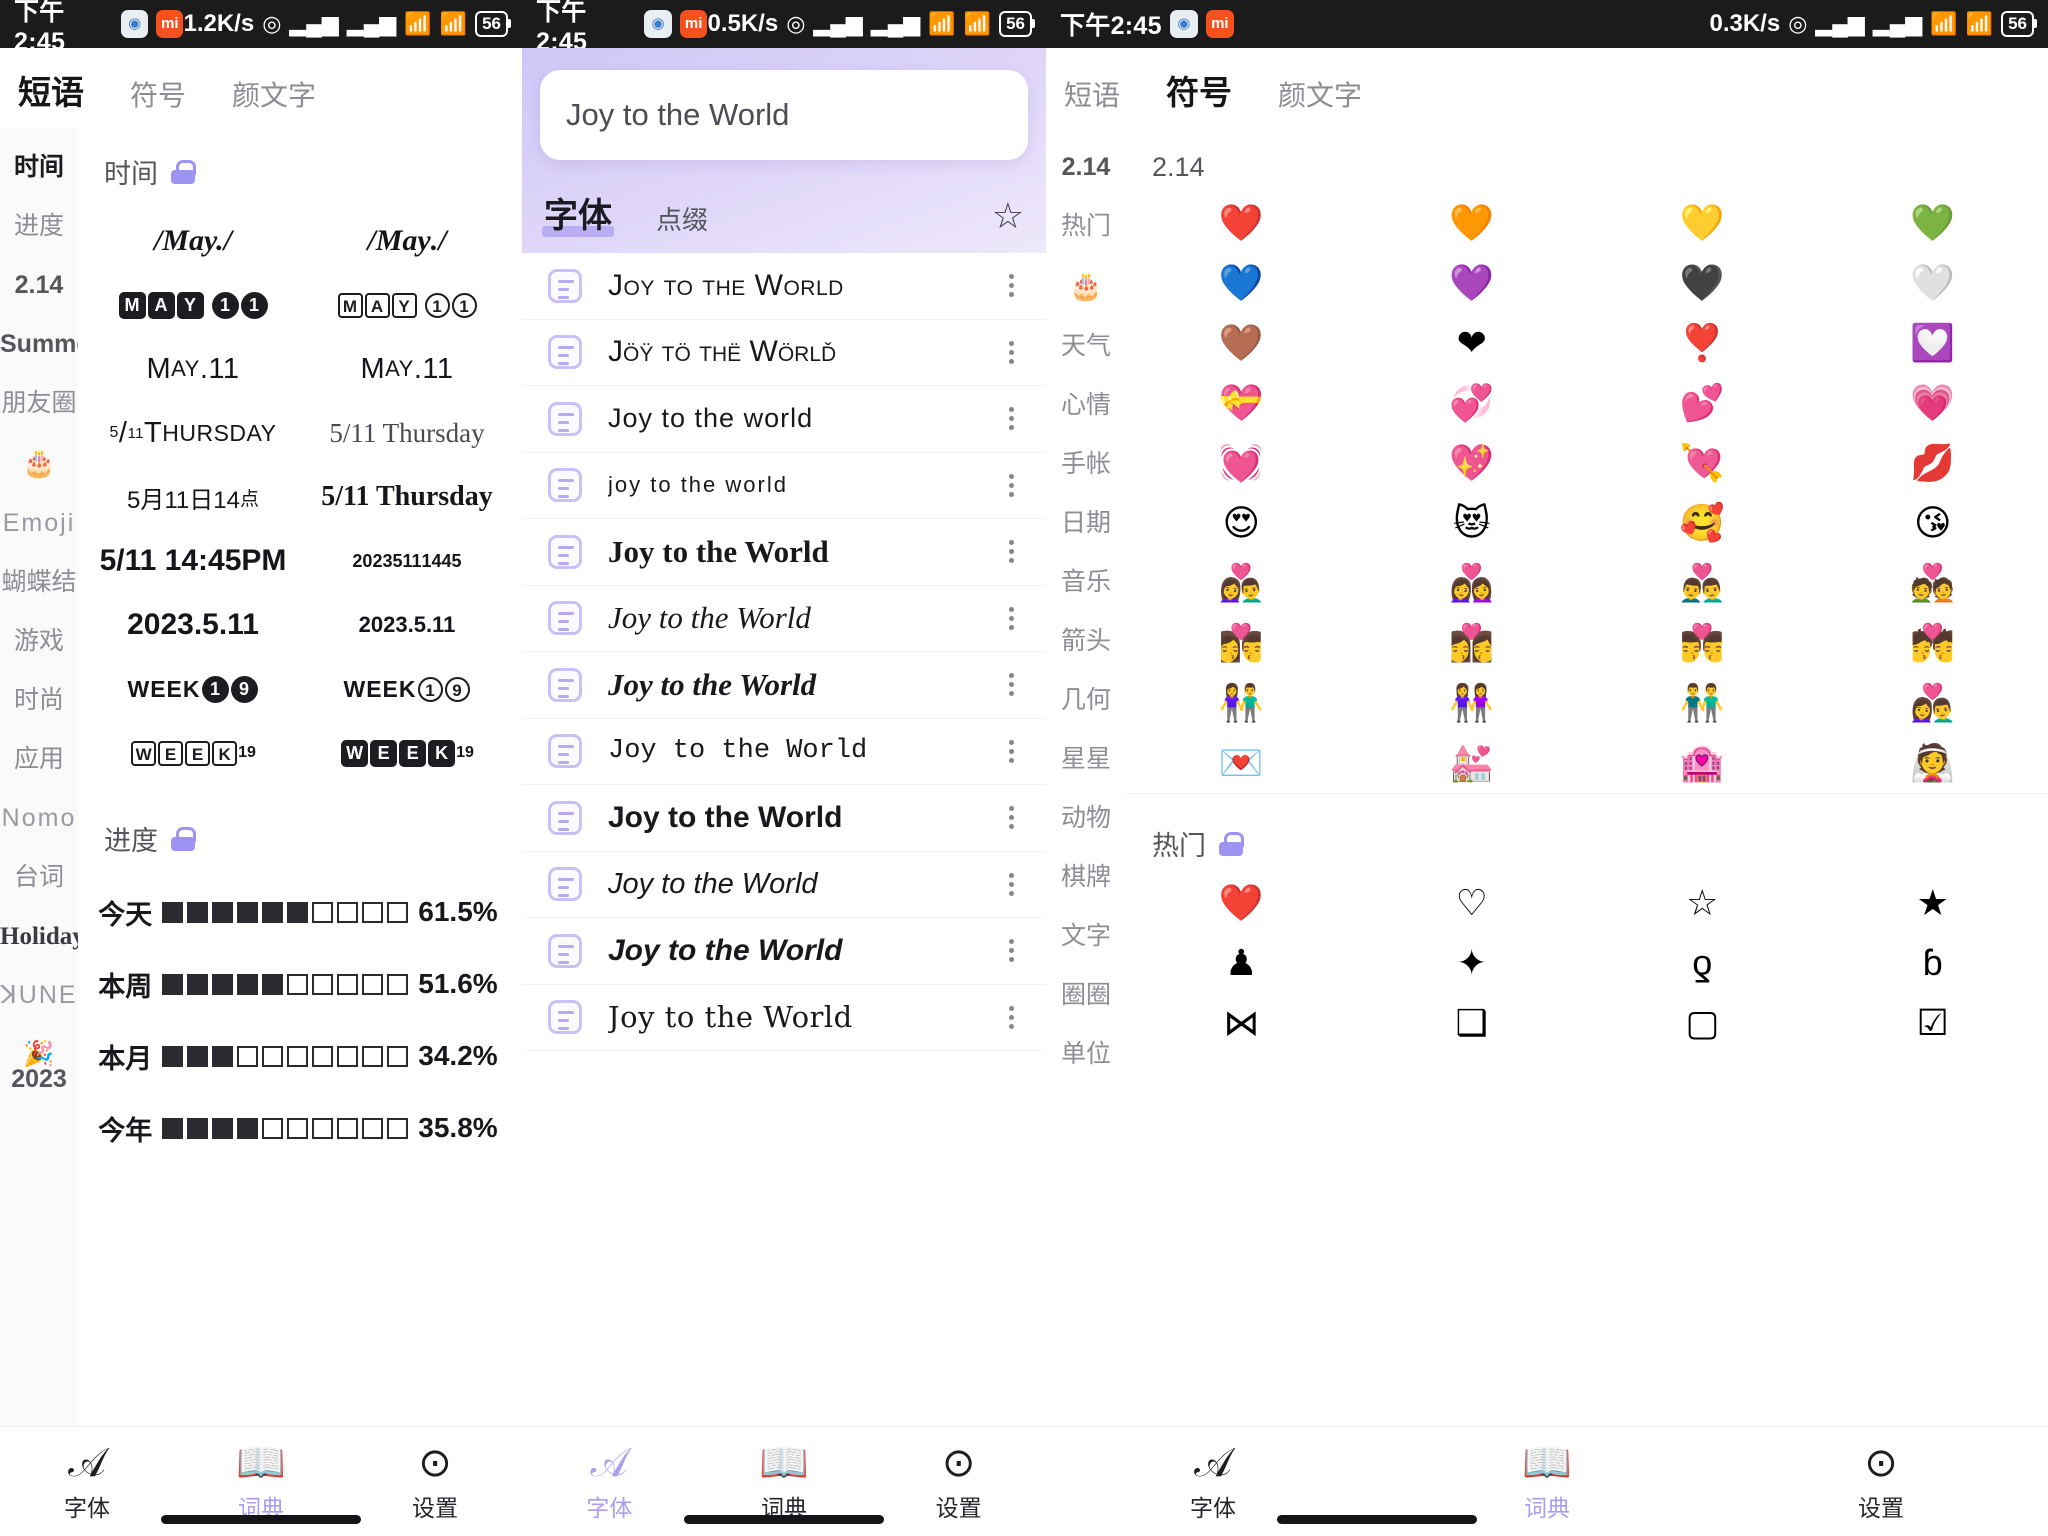  Describe the element at coordinates (1933, 523) in the screenshot. I see `emoji-cell: 😘` at that location.